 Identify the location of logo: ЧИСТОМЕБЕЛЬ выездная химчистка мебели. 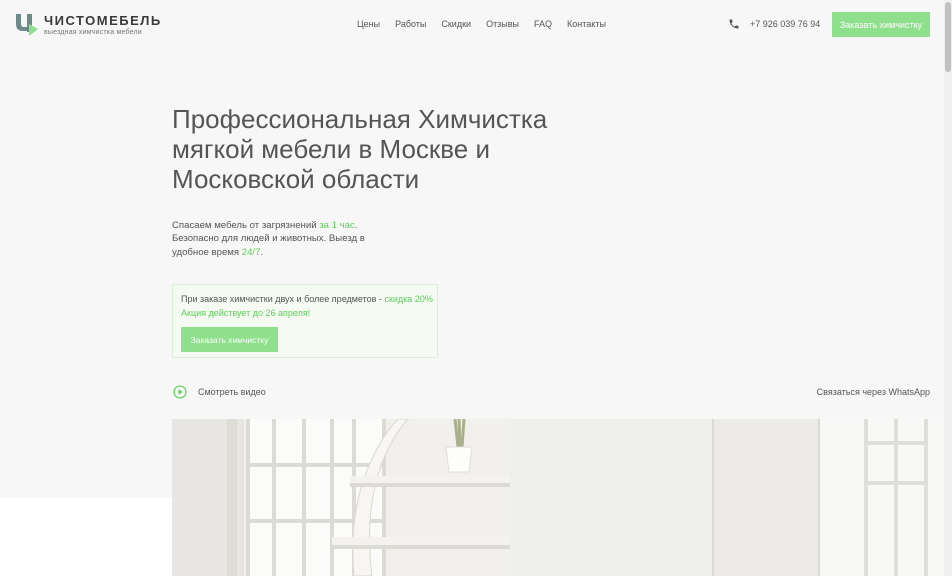
(88, 25).